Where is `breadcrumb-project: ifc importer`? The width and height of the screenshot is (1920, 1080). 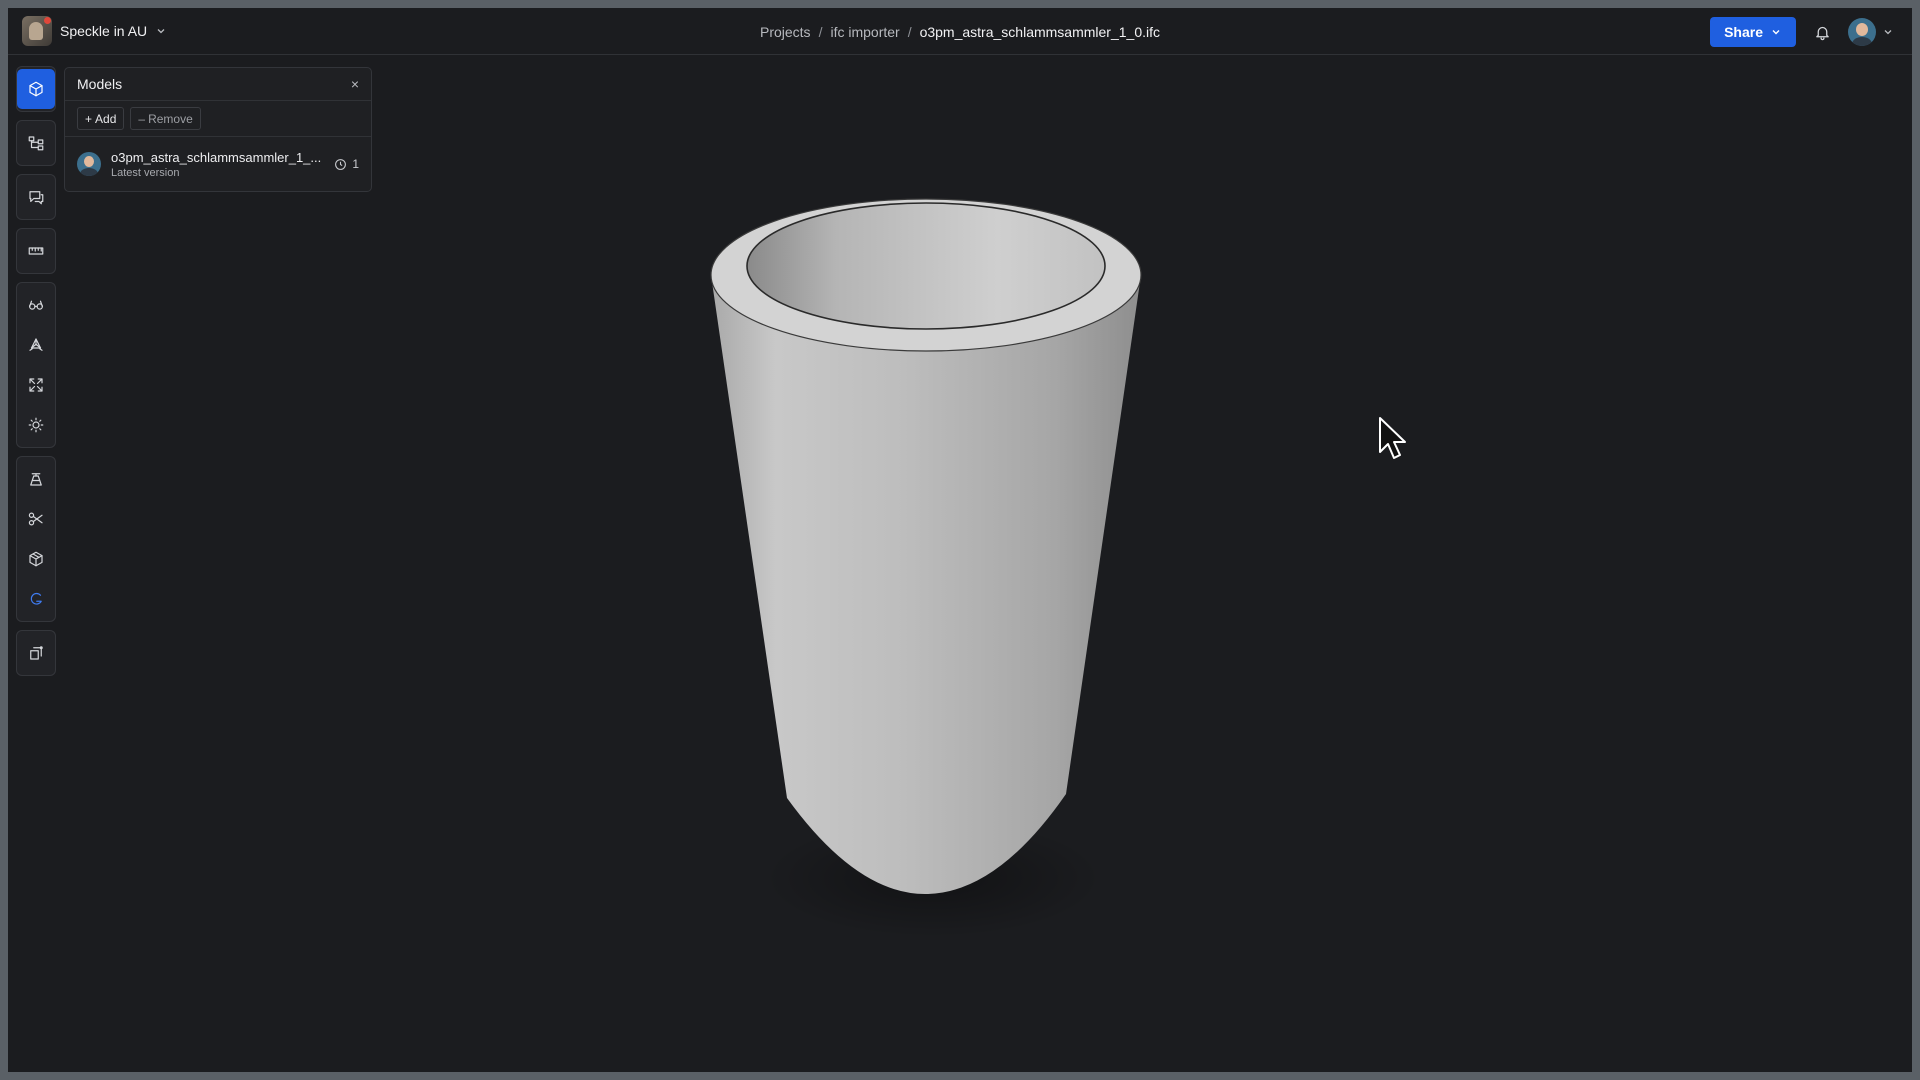 breadcrumb-project: ifc importer is located at coordinates (864, 32).